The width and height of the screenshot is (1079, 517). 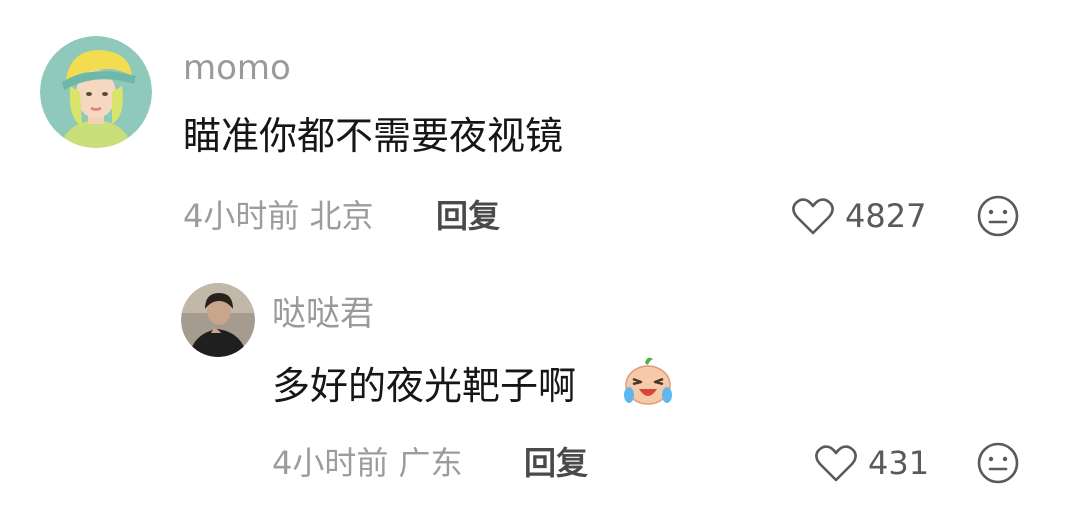 What do you see at coordinates (367, 463) in the screenshot?
I see `comment-time-location: 4小时前 广东` at bounding box center [367, 463].